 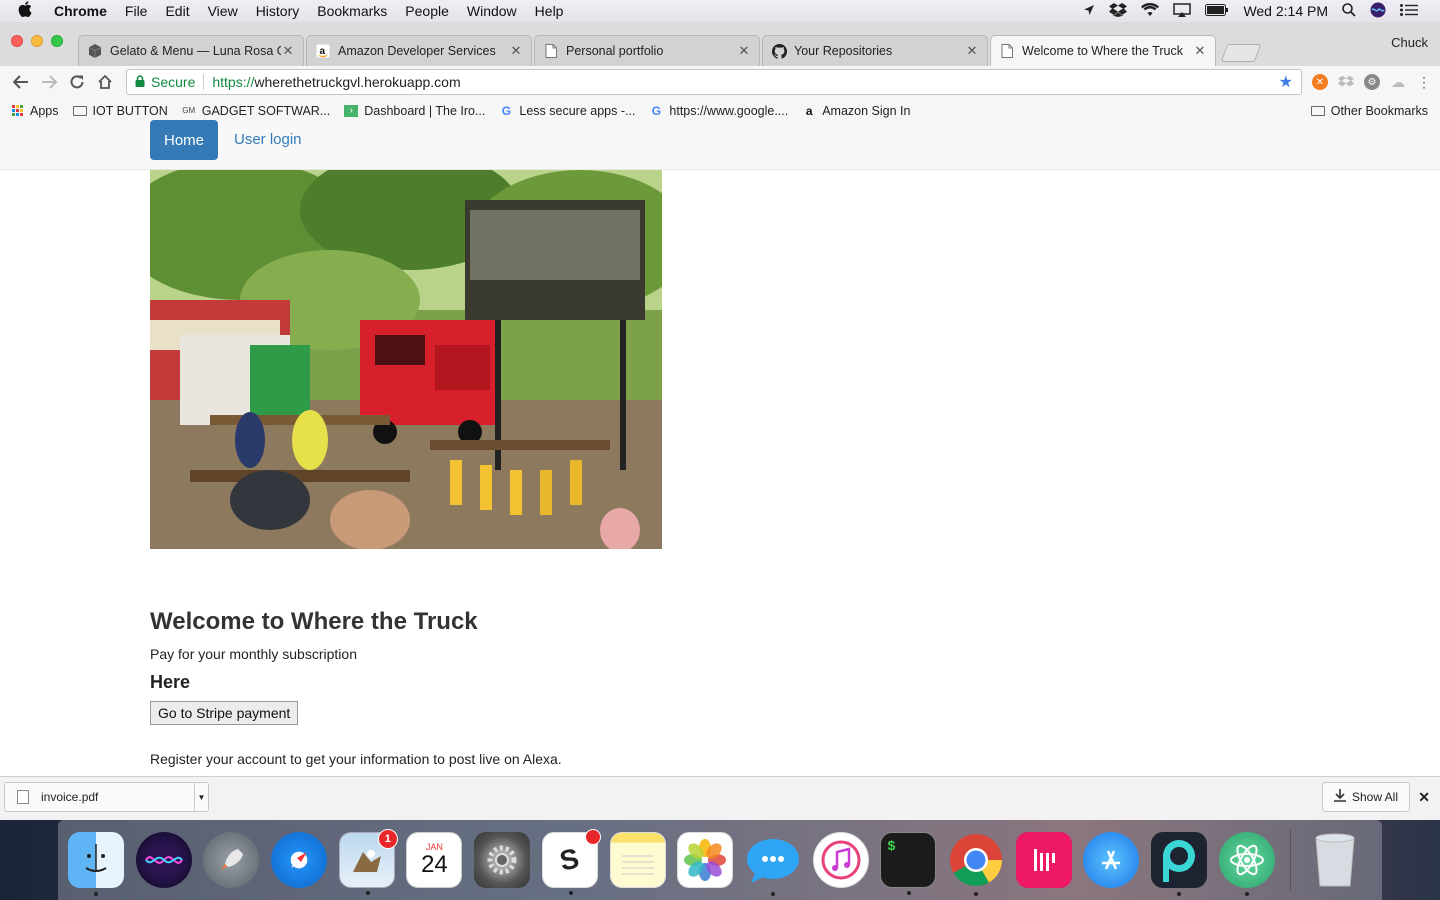 What do you see at coordinates (1346, 82) in the screenshot?
I see `dropbox-extension-icon` at bounding box center [1346, 82].